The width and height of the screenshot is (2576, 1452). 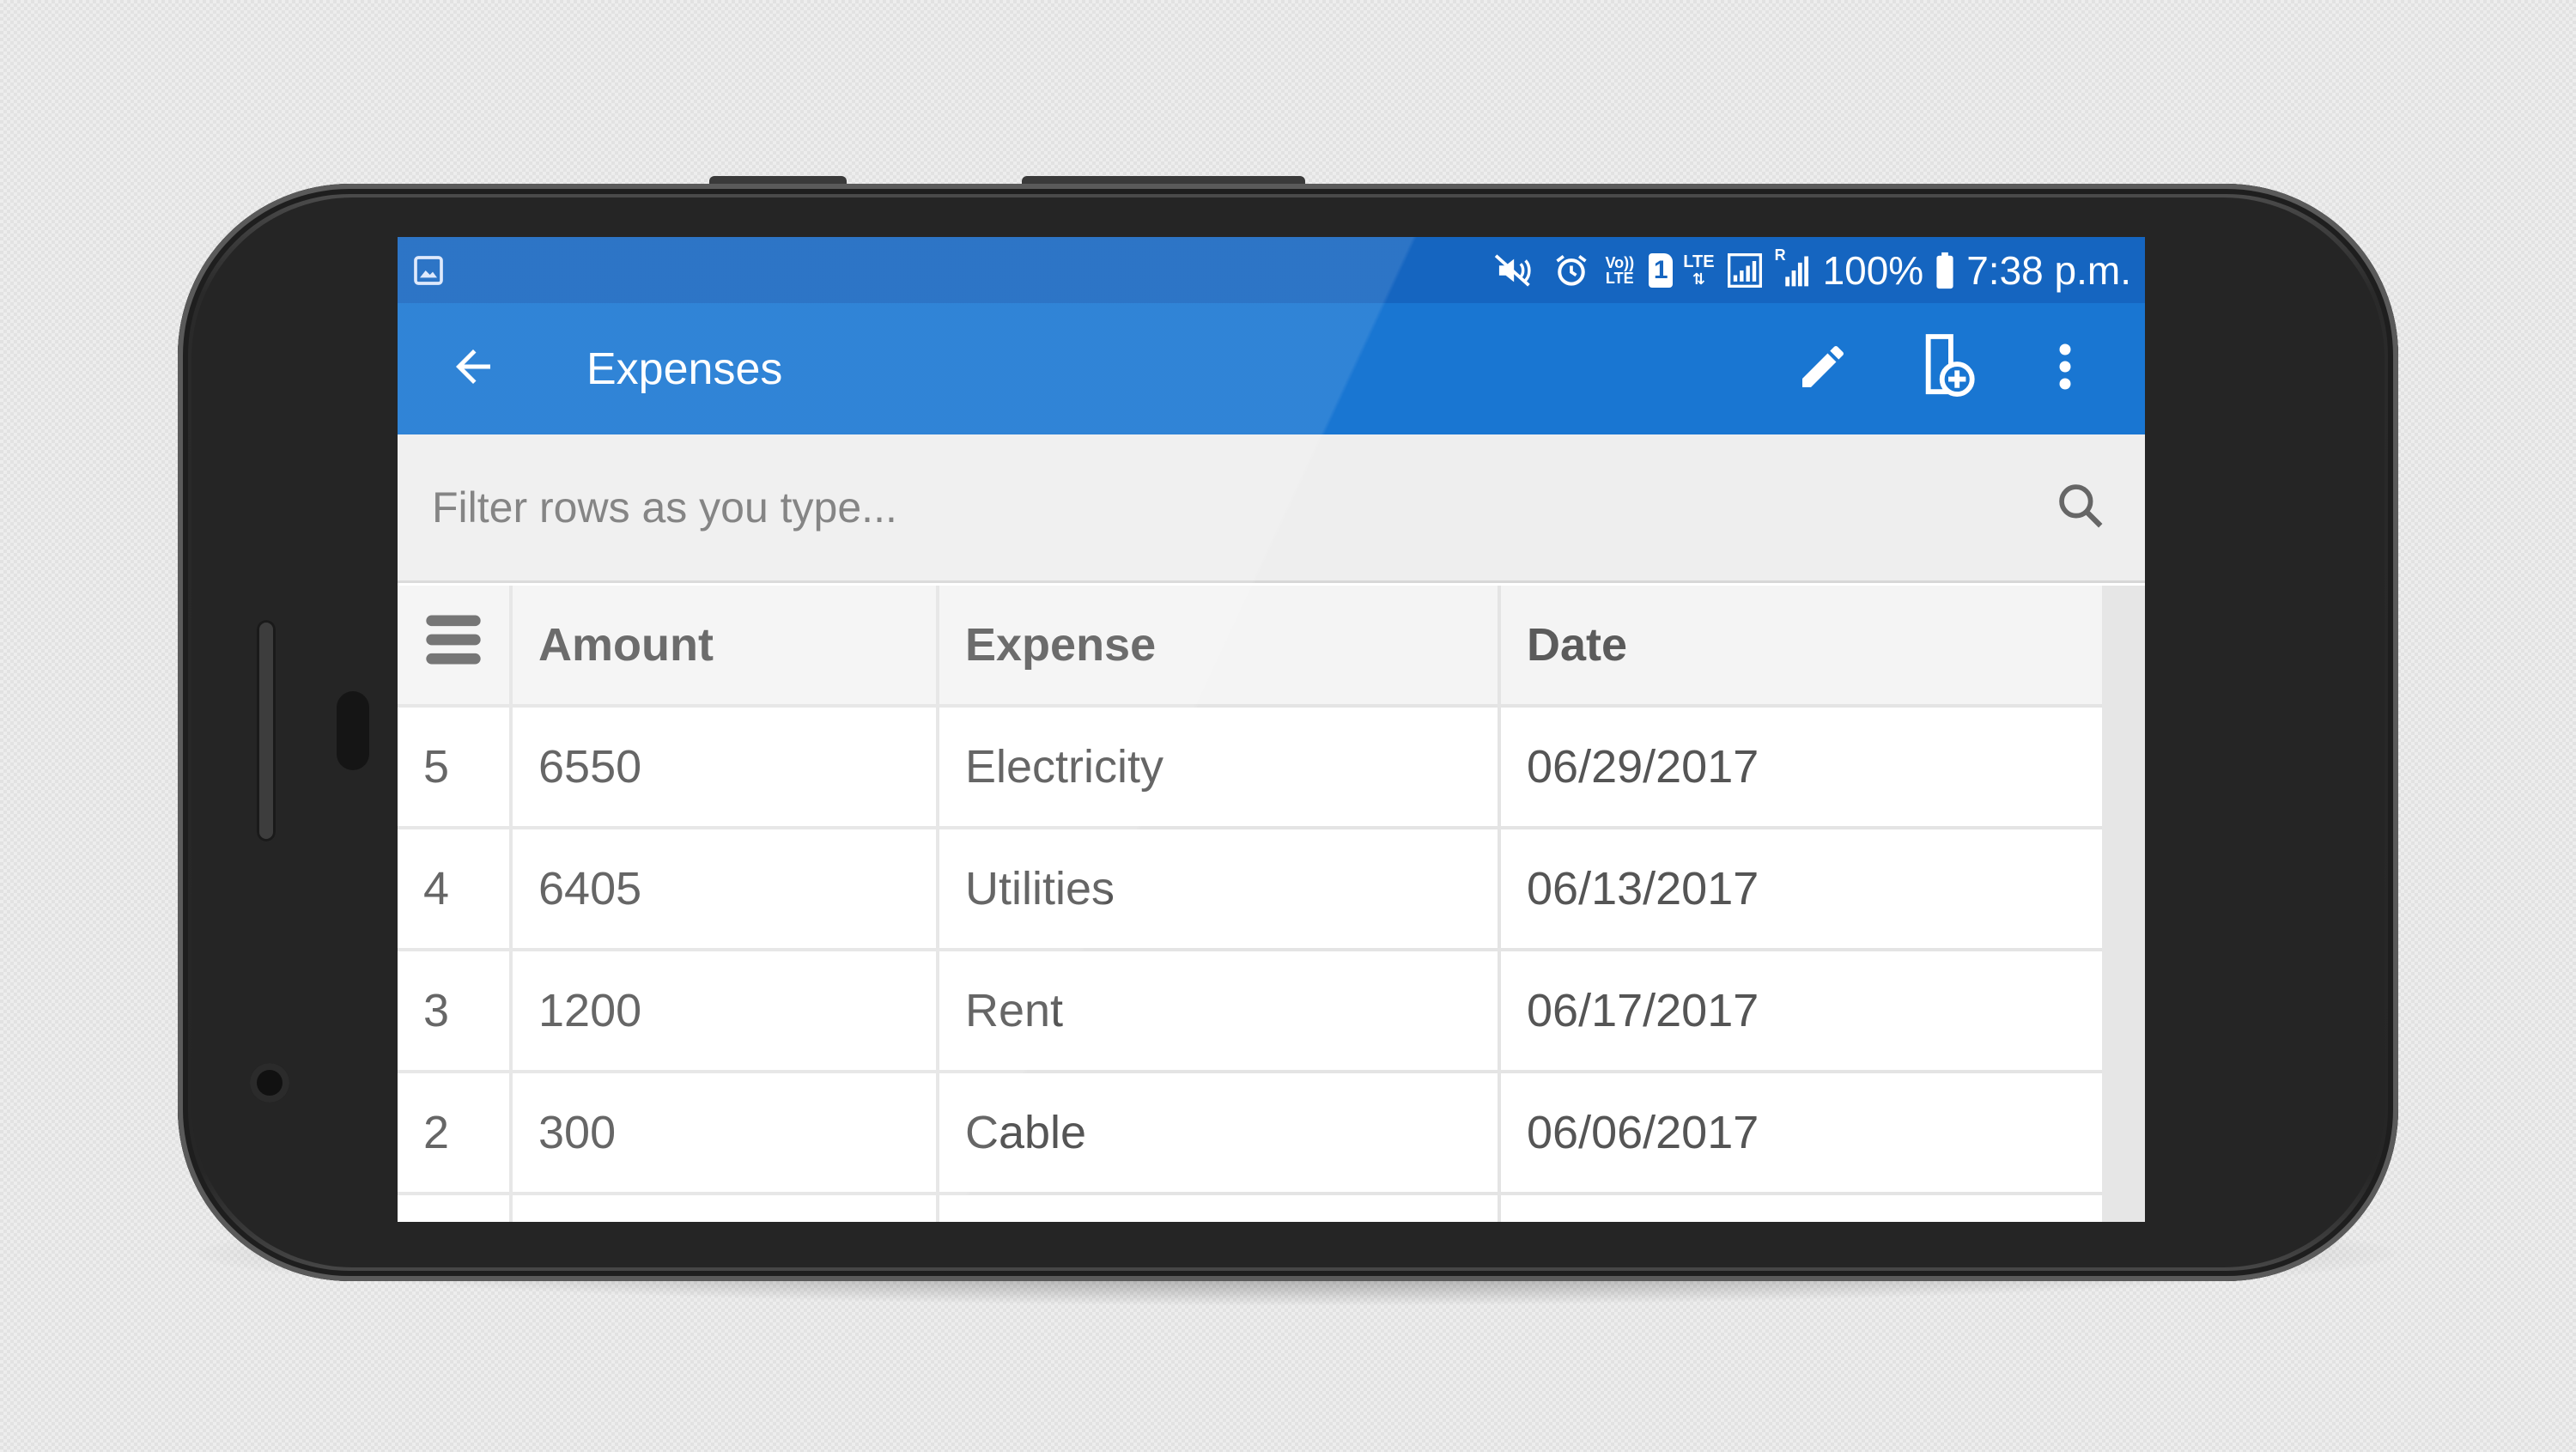 What do you see at coordinates (1945, 270) in the screenshot?
I see `battery-icon` at bounding box center [1945, 270].